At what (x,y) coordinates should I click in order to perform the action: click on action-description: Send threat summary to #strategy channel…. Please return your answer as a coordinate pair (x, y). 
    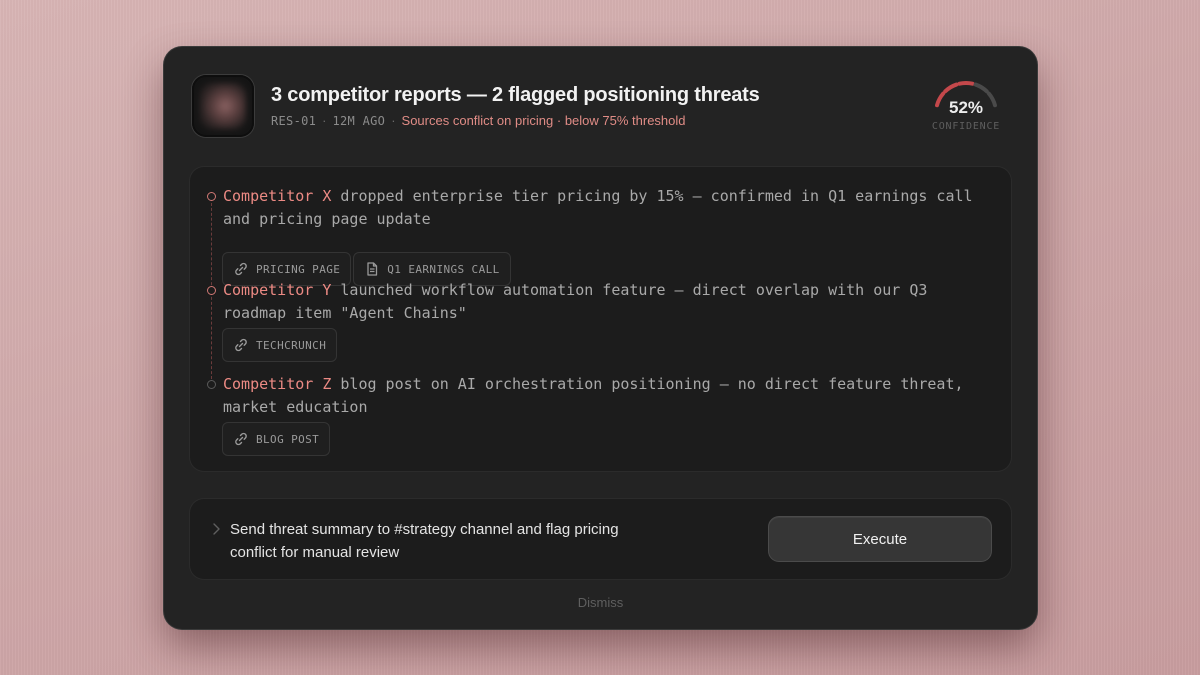
    Looking at the image, I should click on (424, 541).